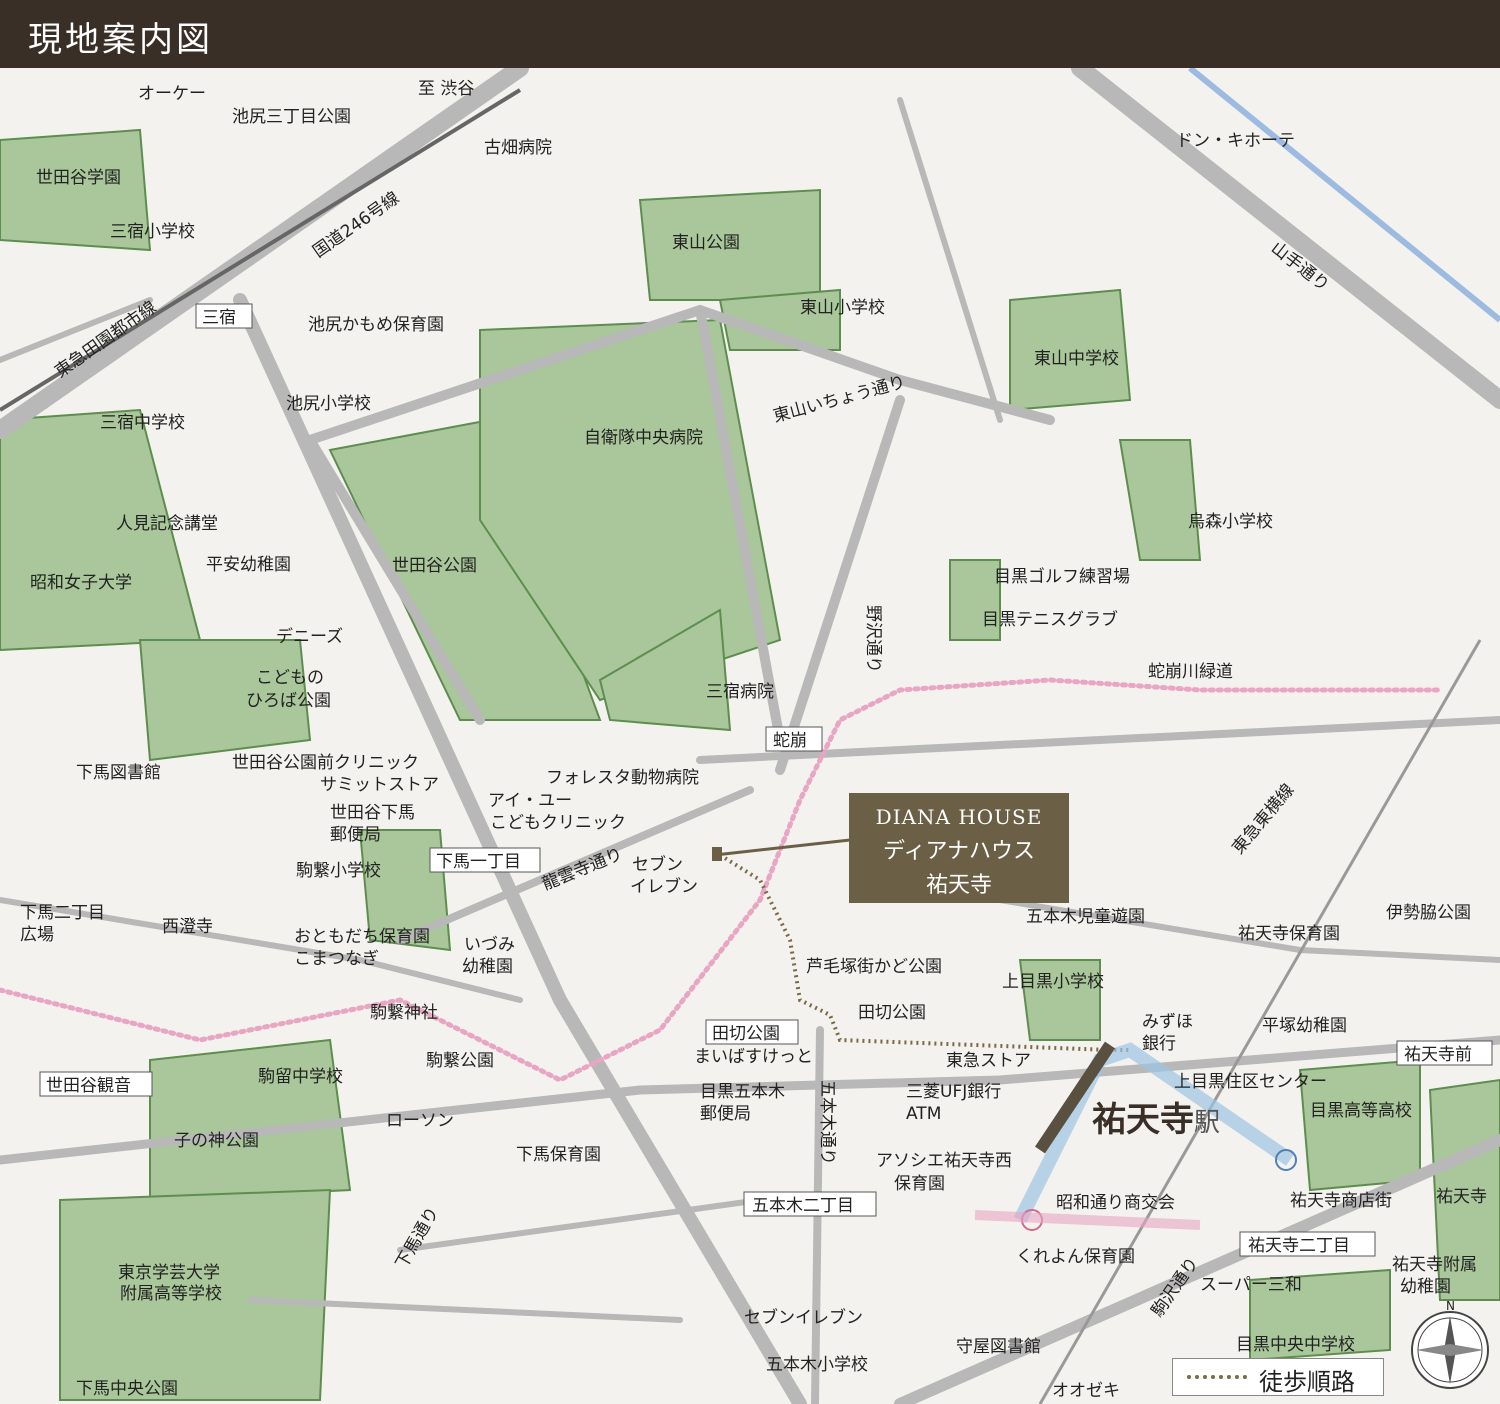 Image resolution: width=1500 pixels, height=1404 pixels. What do you see at coordinates (842, 308) in the screenshot?
I see `poi-higashiyama-sho: 東山小学校` at bounding box center [842, 308].